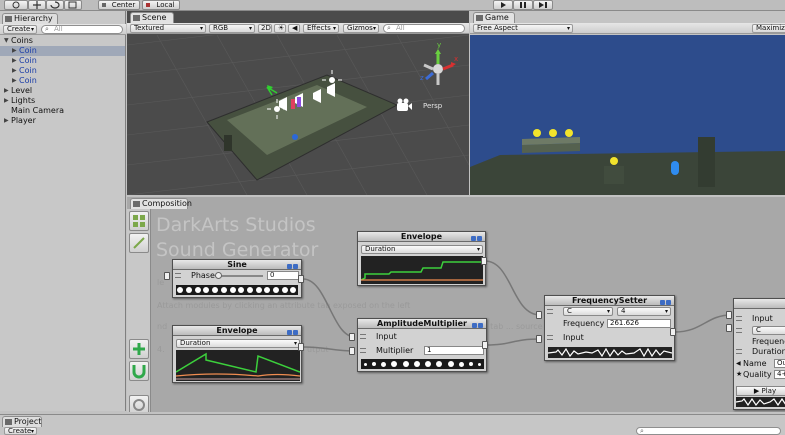  Describe the element at coordinates (779, 363) in the screenshot. I see `output-name-field: Ou` at that location.